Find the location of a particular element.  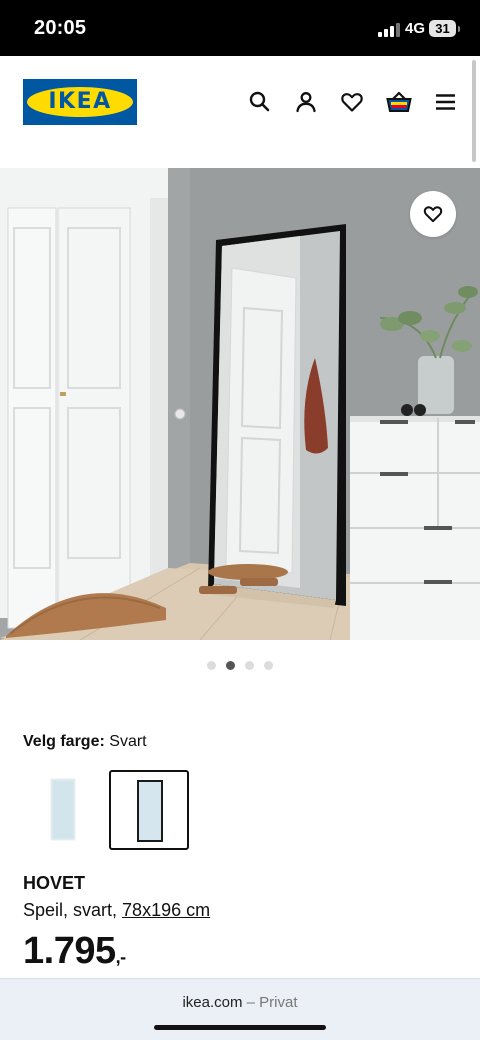

url-domain: ikea.com is located at coordinates (212, 1002).